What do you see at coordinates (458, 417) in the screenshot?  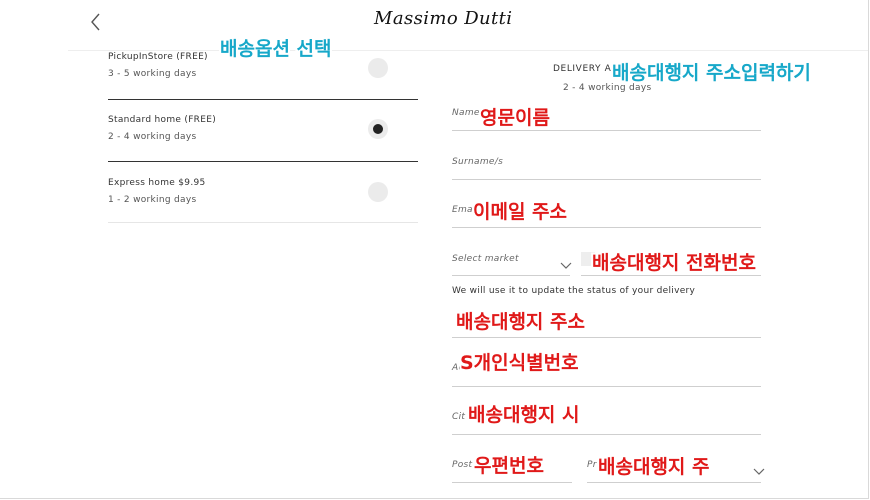 I see `city-input: Cit` at bounding box center [458, 417].